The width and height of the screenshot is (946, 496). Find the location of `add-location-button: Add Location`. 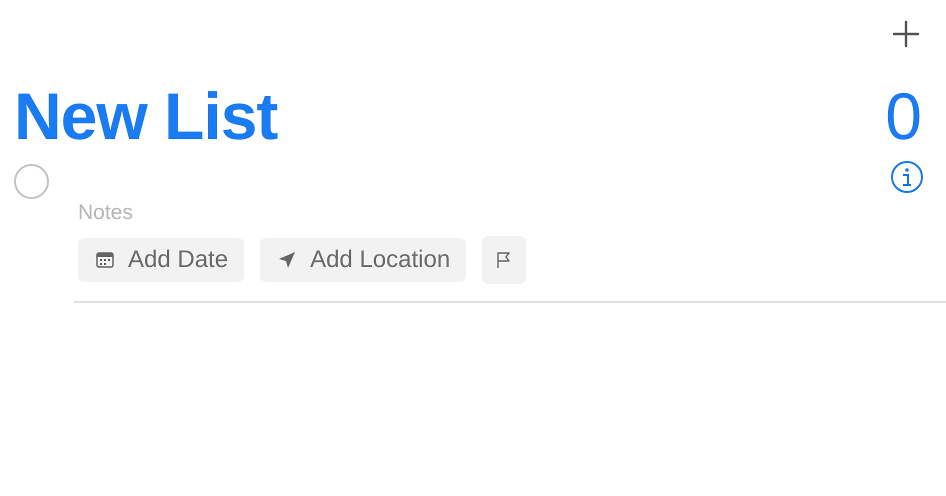

add-location-button: Add Location is located at coordinates (363, 260).